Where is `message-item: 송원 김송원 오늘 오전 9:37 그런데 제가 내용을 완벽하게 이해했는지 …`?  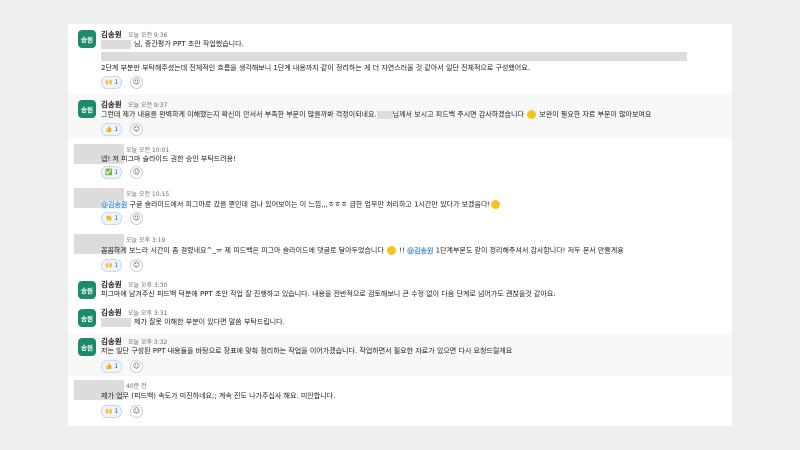 message-item: 송원 김송원 오늘 오전 9:37 그런데 제가 내용을 완벽하게 이해했는지 … is located at coordinates (400, 116).